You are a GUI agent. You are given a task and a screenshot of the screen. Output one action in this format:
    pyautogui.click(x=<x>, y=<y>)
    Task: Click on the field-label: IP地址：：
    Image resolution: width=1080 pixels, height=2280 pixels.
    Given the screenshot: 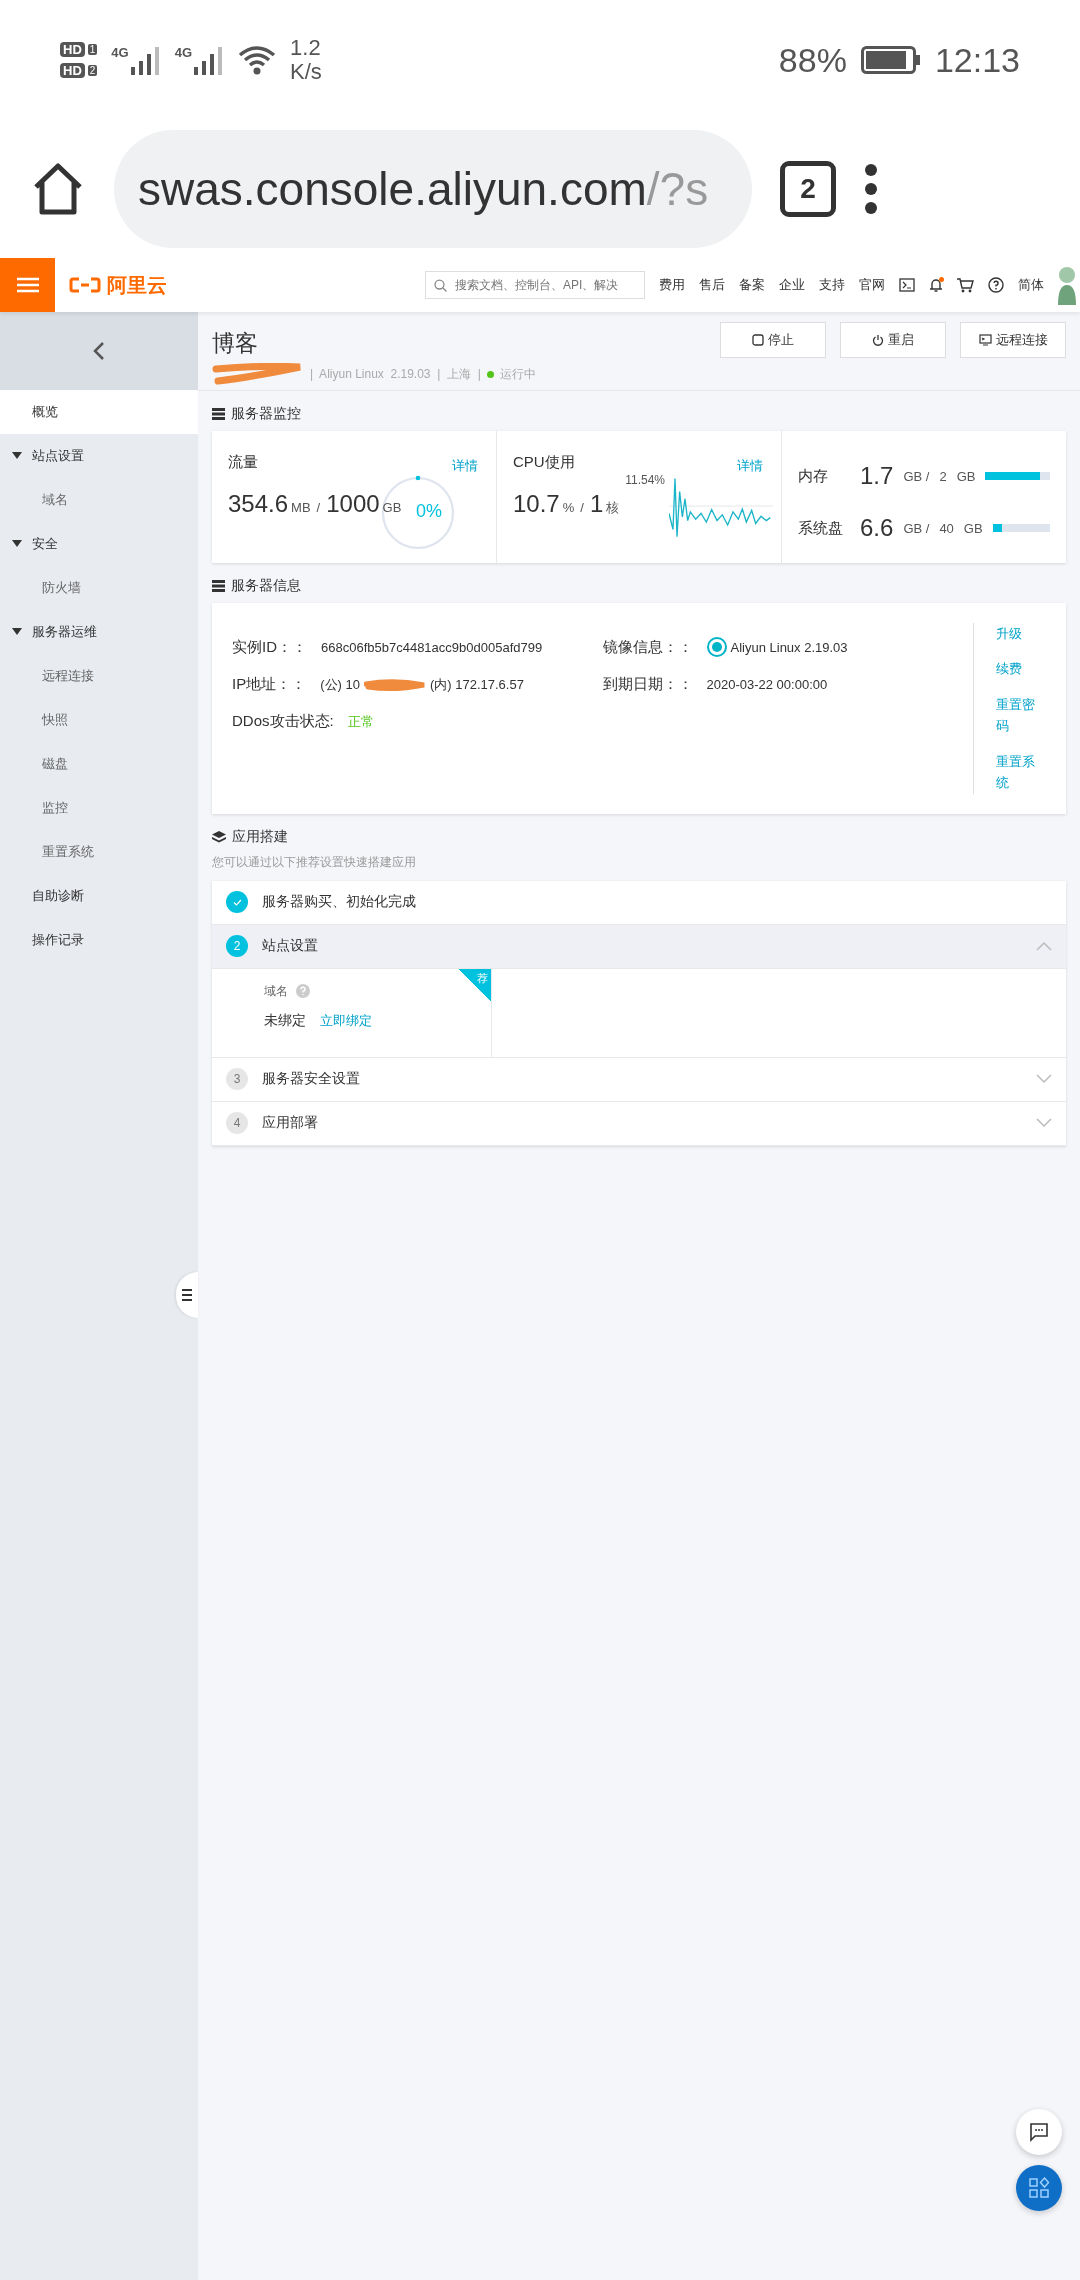 What is the action you would take?
    pyautogui.click(x=269, y=684)
    